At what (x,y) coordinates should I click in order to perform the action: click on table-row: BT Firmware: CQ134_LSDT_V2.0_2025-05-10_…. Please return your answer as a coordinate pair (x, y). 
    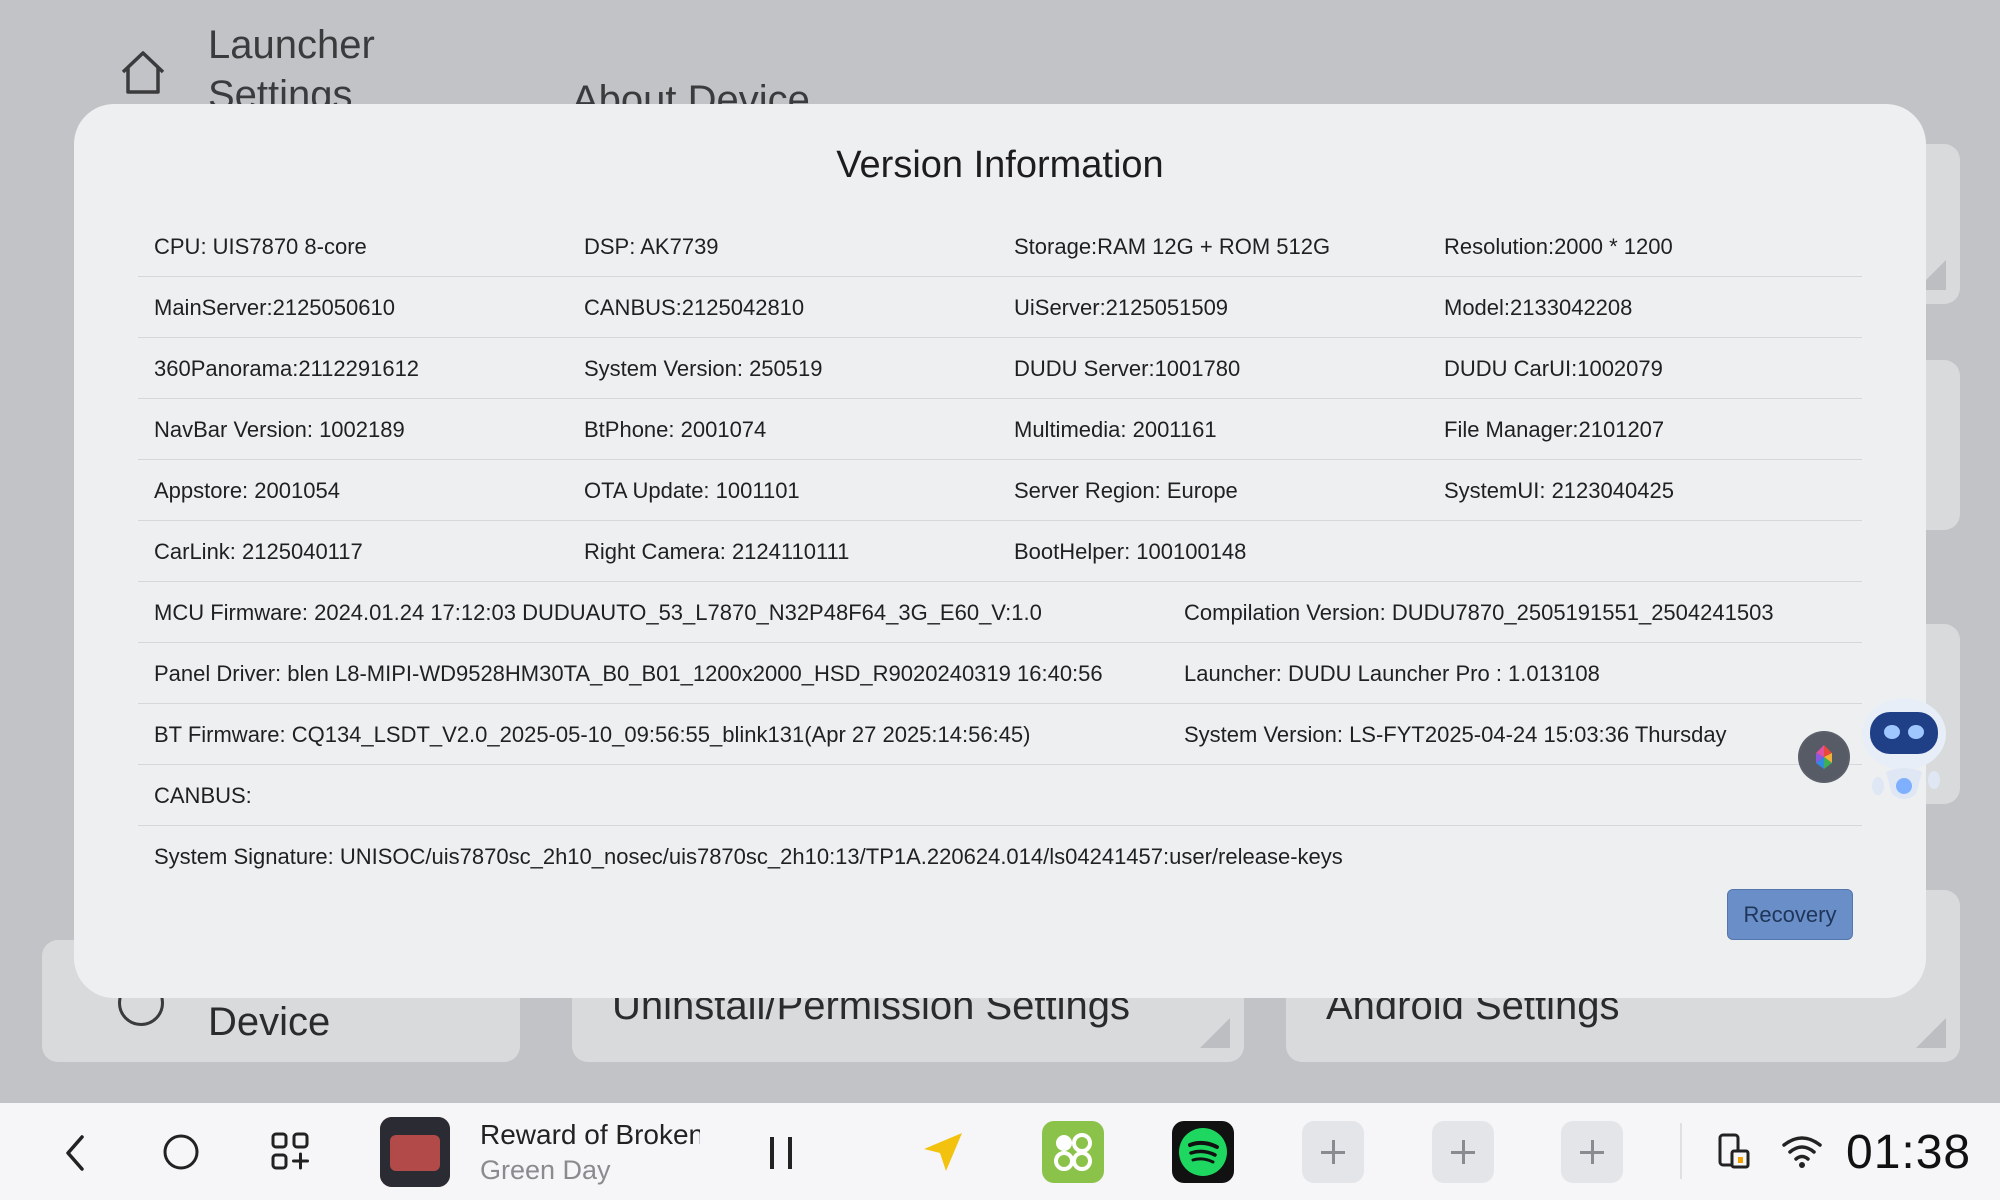
    Looking at the image, I should click on (1000, 734).